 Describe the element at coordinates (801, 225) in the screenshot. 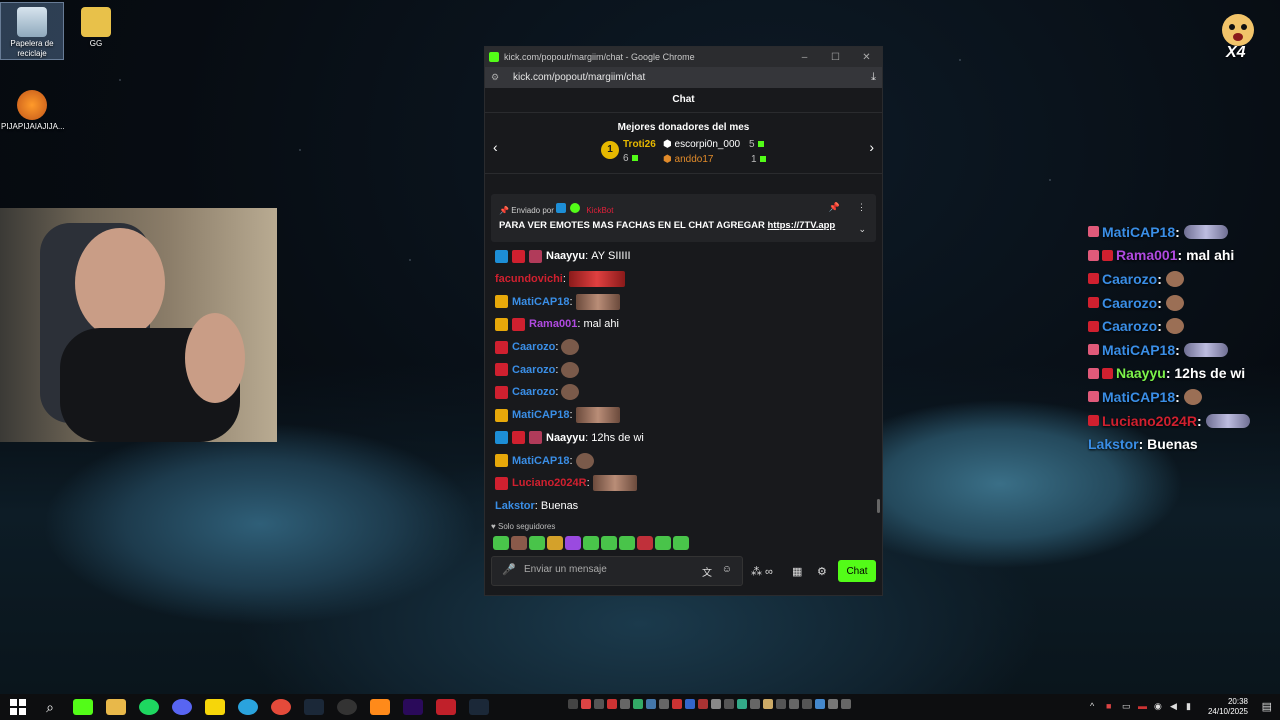

I see `pinned-link: https://7TV.app` at that location.